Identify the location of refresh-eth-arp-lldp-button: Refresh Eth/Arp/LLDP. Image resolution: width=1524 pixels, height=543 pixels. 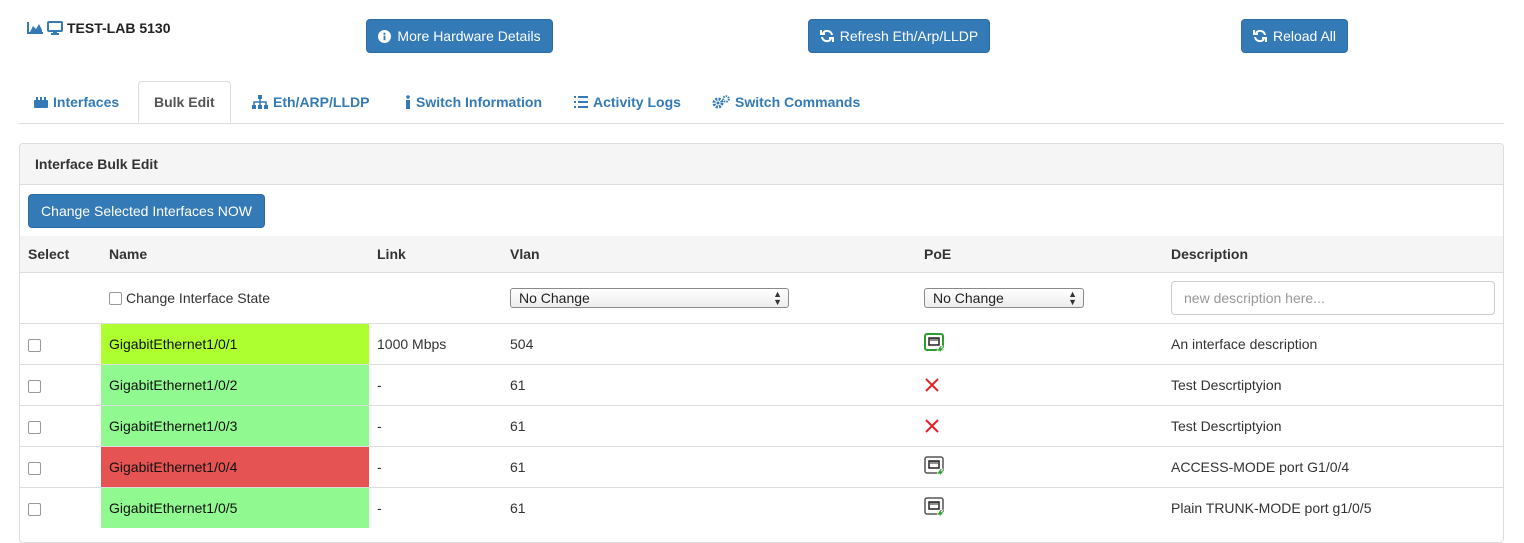
(899, 36).